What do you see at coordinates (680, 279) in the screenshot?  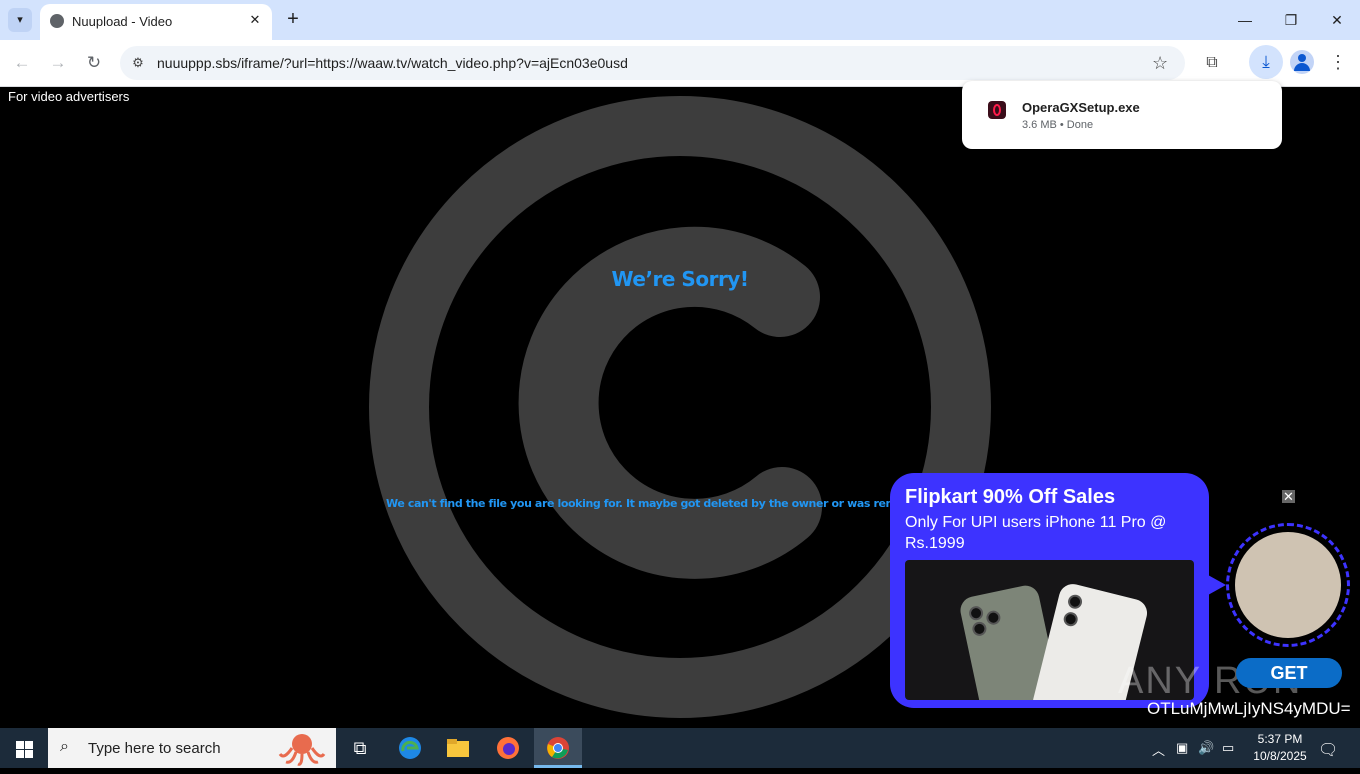 I see `sorry-heading: We’re Sorry!` at bounding box center [680, 279].